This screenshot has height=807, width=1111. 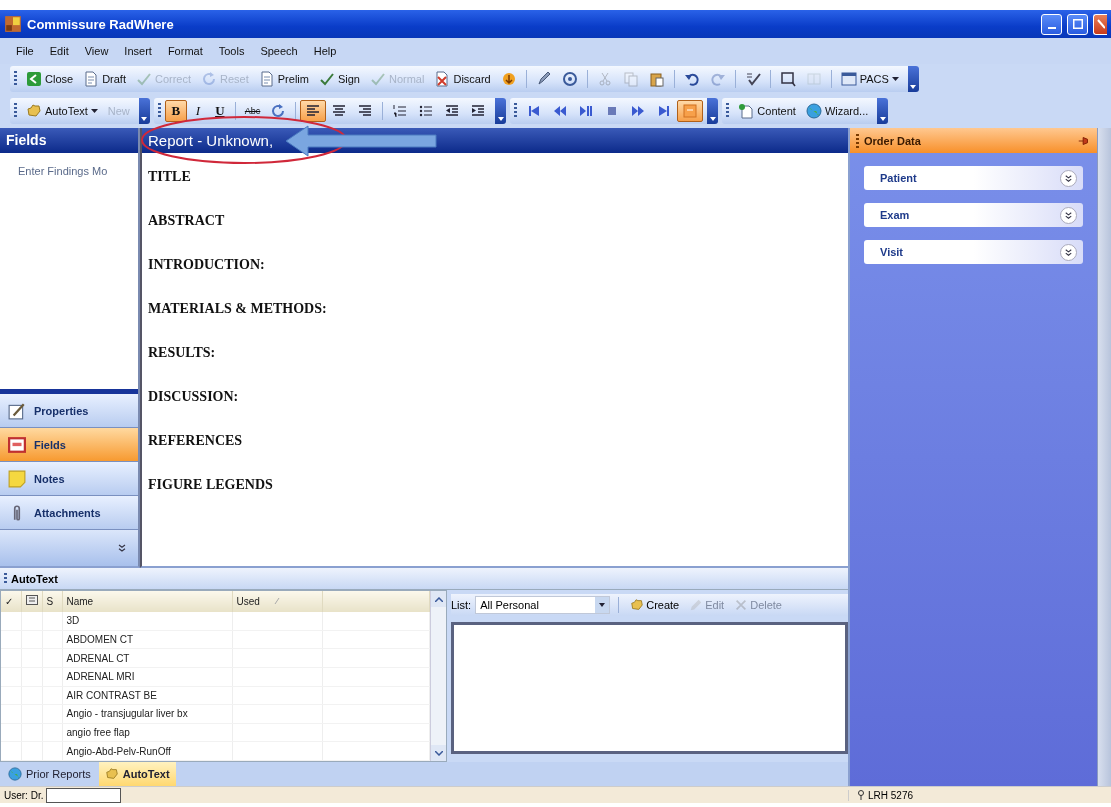 I want to click on section-heading: ABSTRACT, so click(x=187, y=221).